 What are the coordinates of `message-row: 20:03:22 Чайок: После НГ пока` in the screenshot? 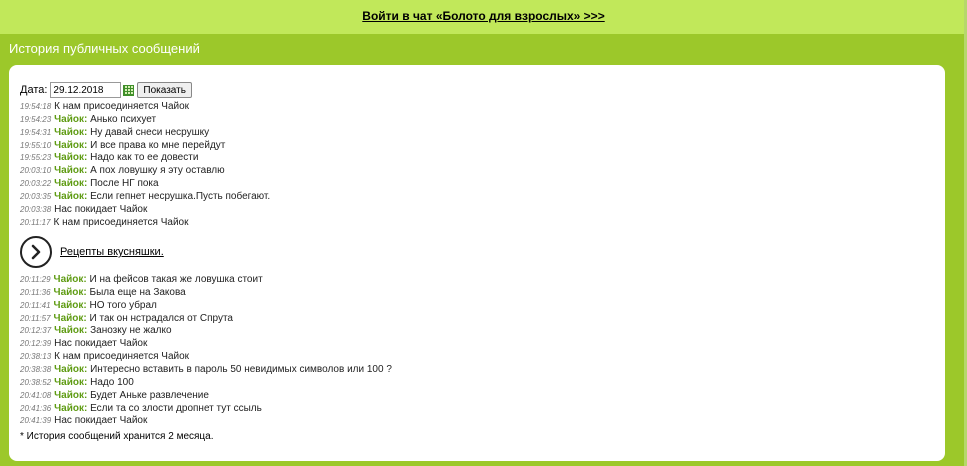 It's located at (89, 183).